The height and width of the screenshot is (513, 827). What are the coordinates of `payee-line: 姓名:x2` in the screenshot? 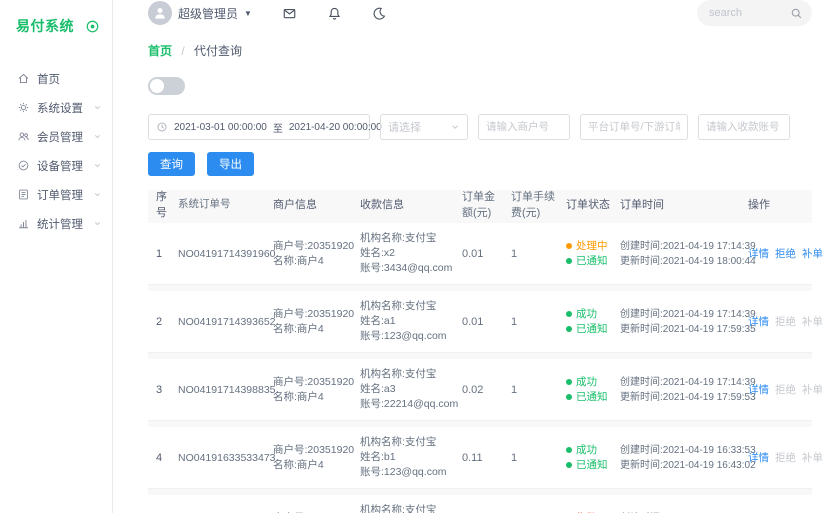 It's located at (378, 253).